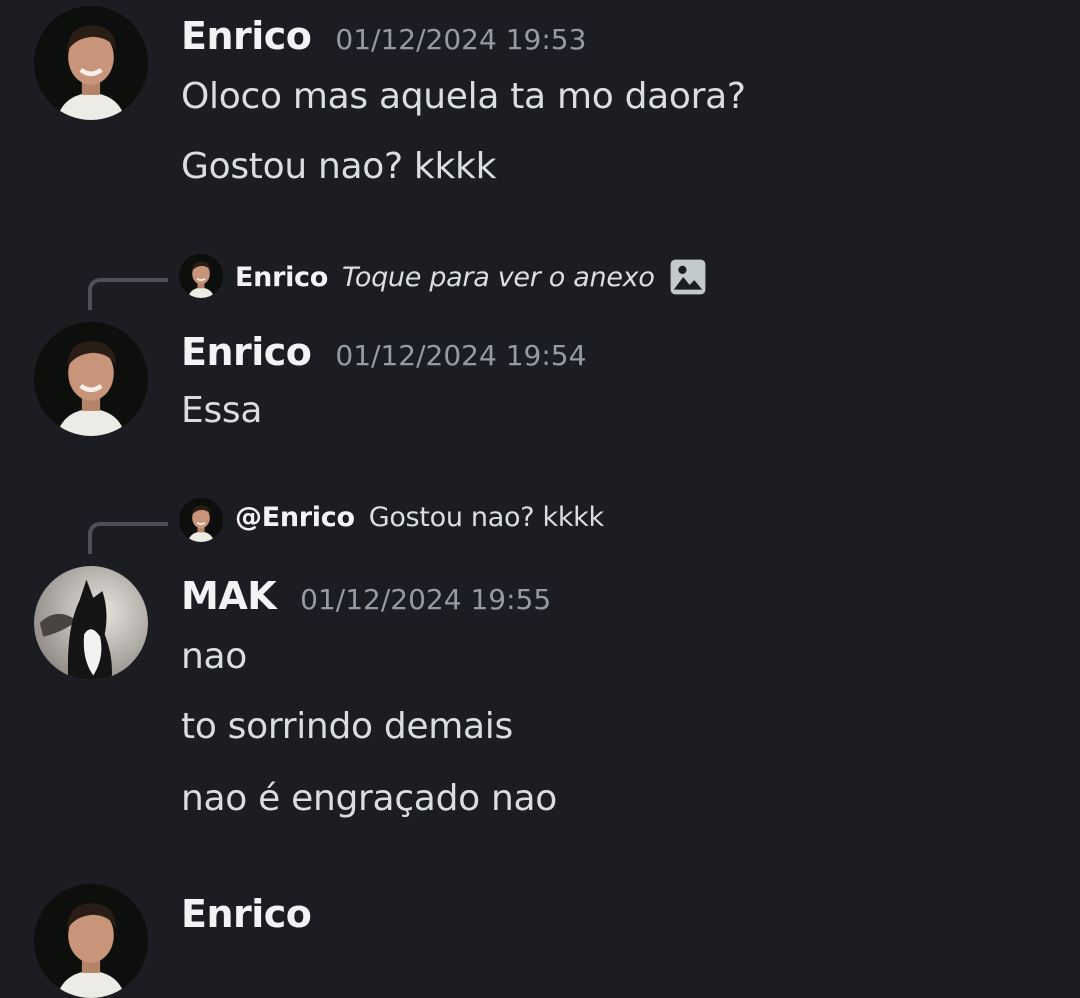 The width and height of the screenshot is (1080, 998). What do you see at coordinates (369, 798) in the screenshot?
I see `message-text: nao é engraçado nao` at bounding box center [369, 798].